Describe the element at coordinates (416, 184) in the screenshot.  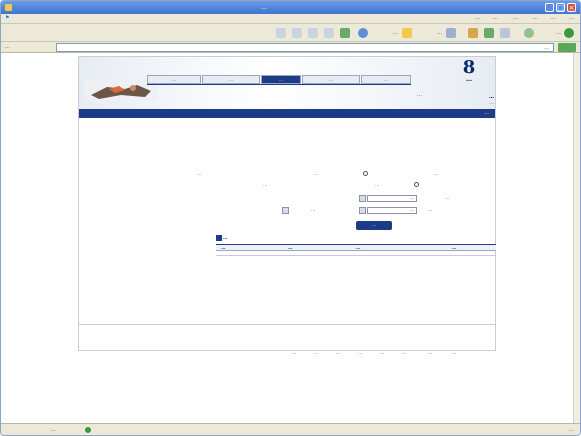
I see `option-b-radio` at that location.